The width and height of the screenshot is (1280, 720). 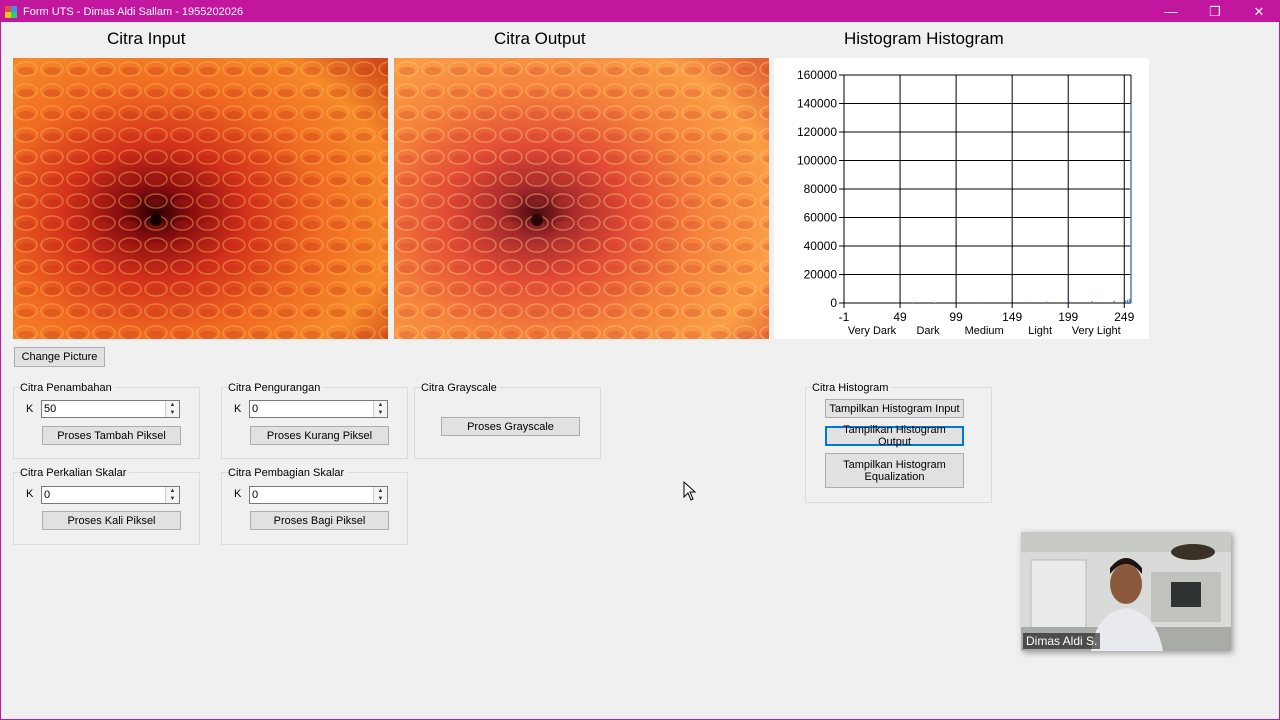 I want to click on x-tick-label: -1, so click(x=844, y=317).